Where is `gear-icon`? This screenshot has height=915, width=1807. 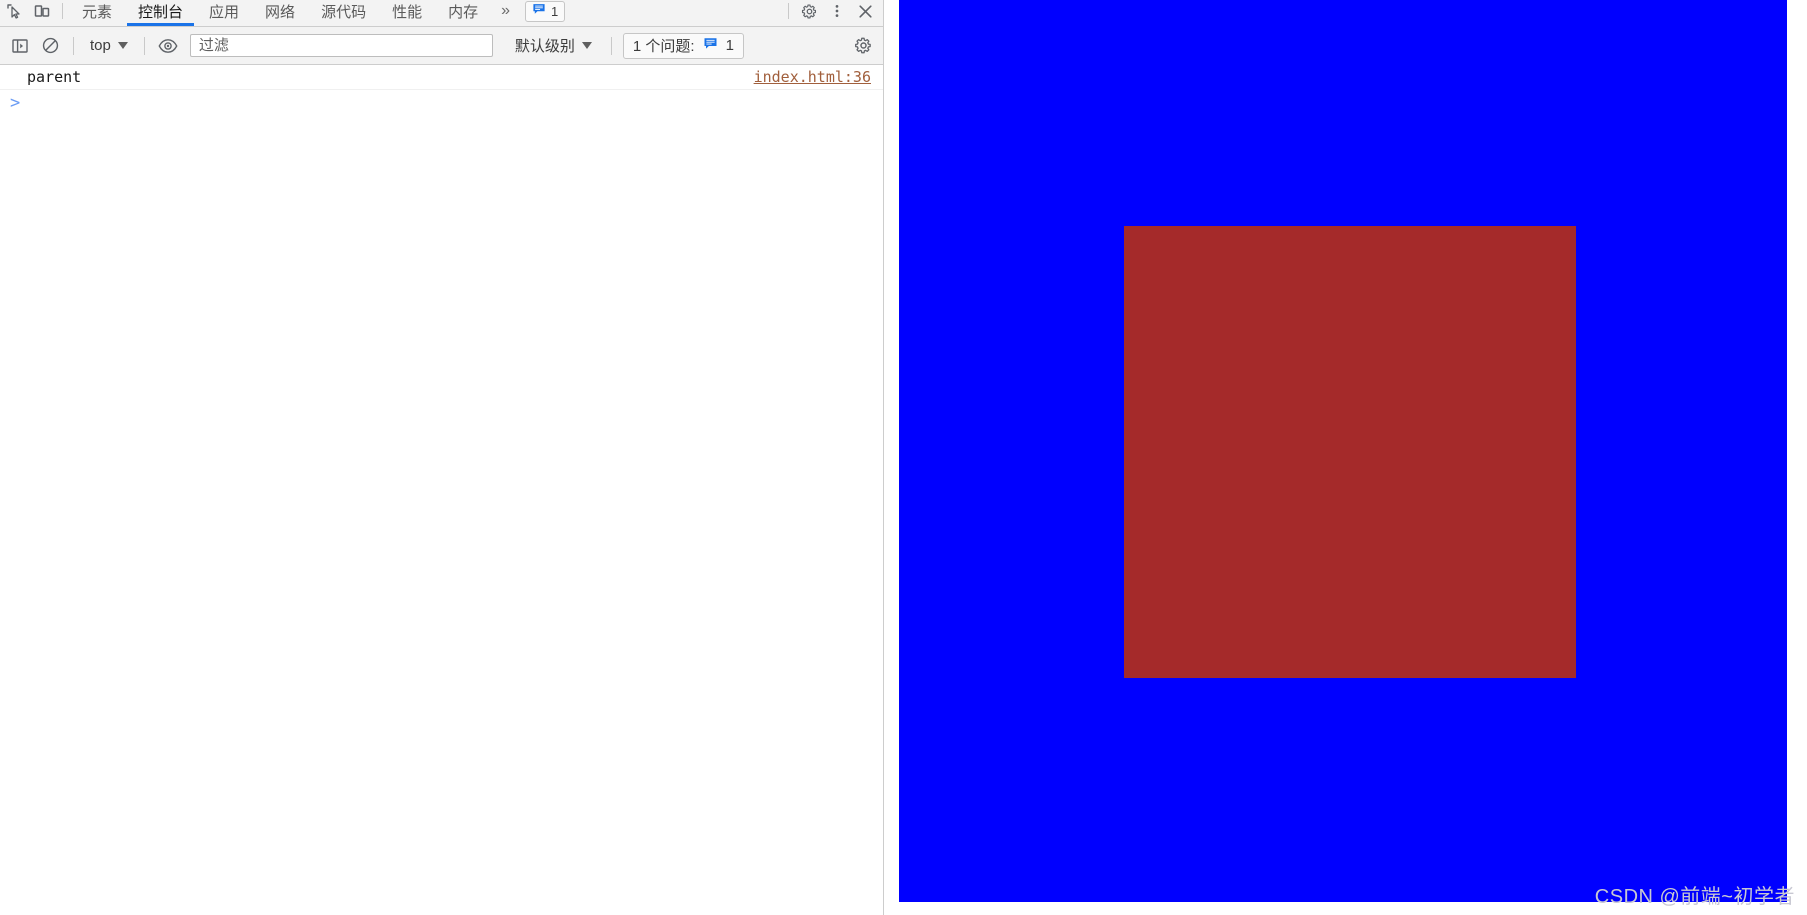 gear-icon is located at coordinates (809, 12).